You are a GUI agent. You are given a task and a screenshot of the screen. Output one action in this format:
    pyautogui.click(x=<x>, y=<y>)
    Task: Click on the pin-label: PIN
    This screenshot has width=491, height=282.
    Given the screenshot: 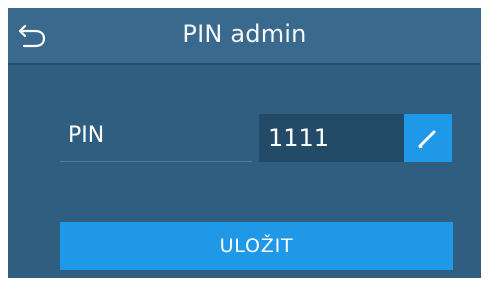 What is the action you would take?
    pyautogui.click(x=86, y=135)
    